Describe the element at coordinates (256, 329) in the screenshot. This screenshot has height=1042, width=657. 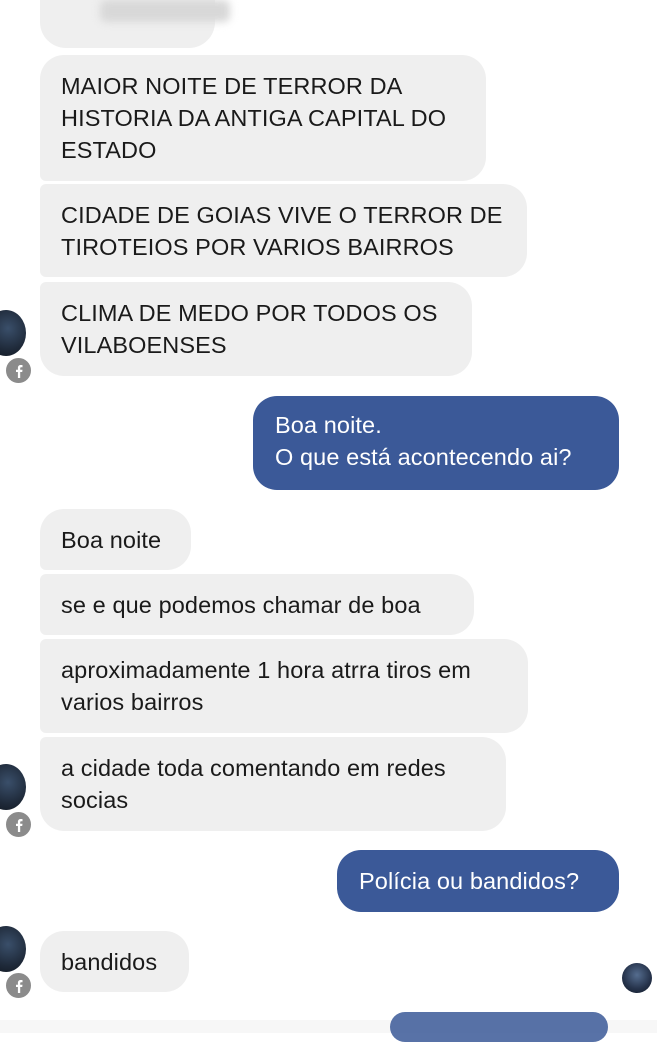
I see `incoming-message: CLIMA DE MEDO POR TODOS OS VILABOENSES` at that location.